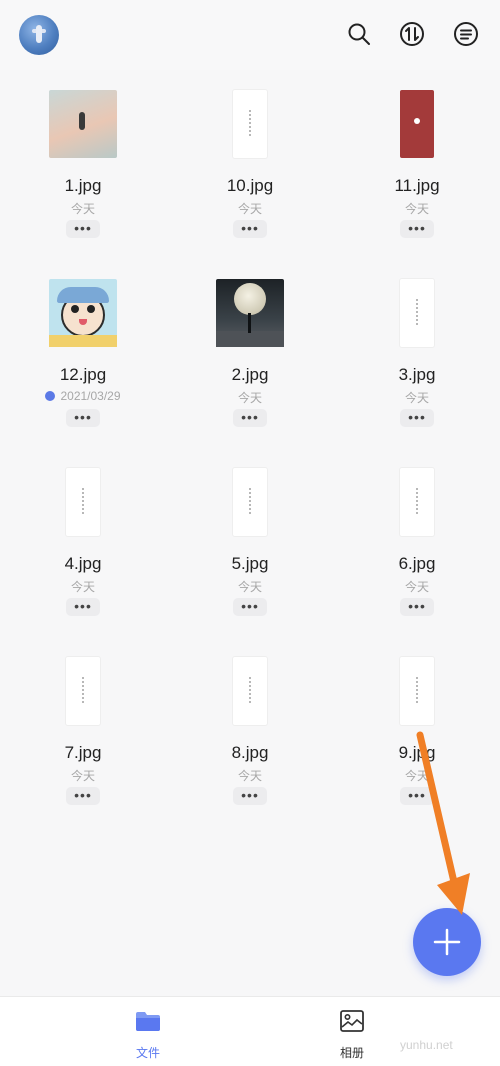  Describe the element at coordinates (83, 160) in the screenshot. I see `file-item: 1.jpg 今天 •••` at that location.